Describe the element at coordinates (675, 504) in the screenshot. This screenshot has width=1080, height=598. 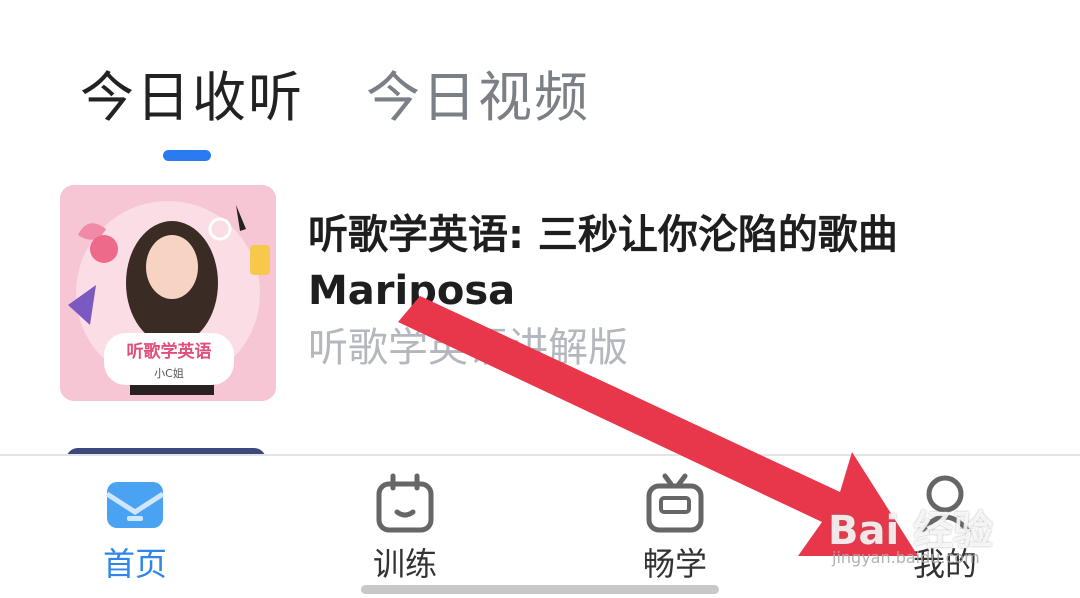
I see `tv-icon` at that location.